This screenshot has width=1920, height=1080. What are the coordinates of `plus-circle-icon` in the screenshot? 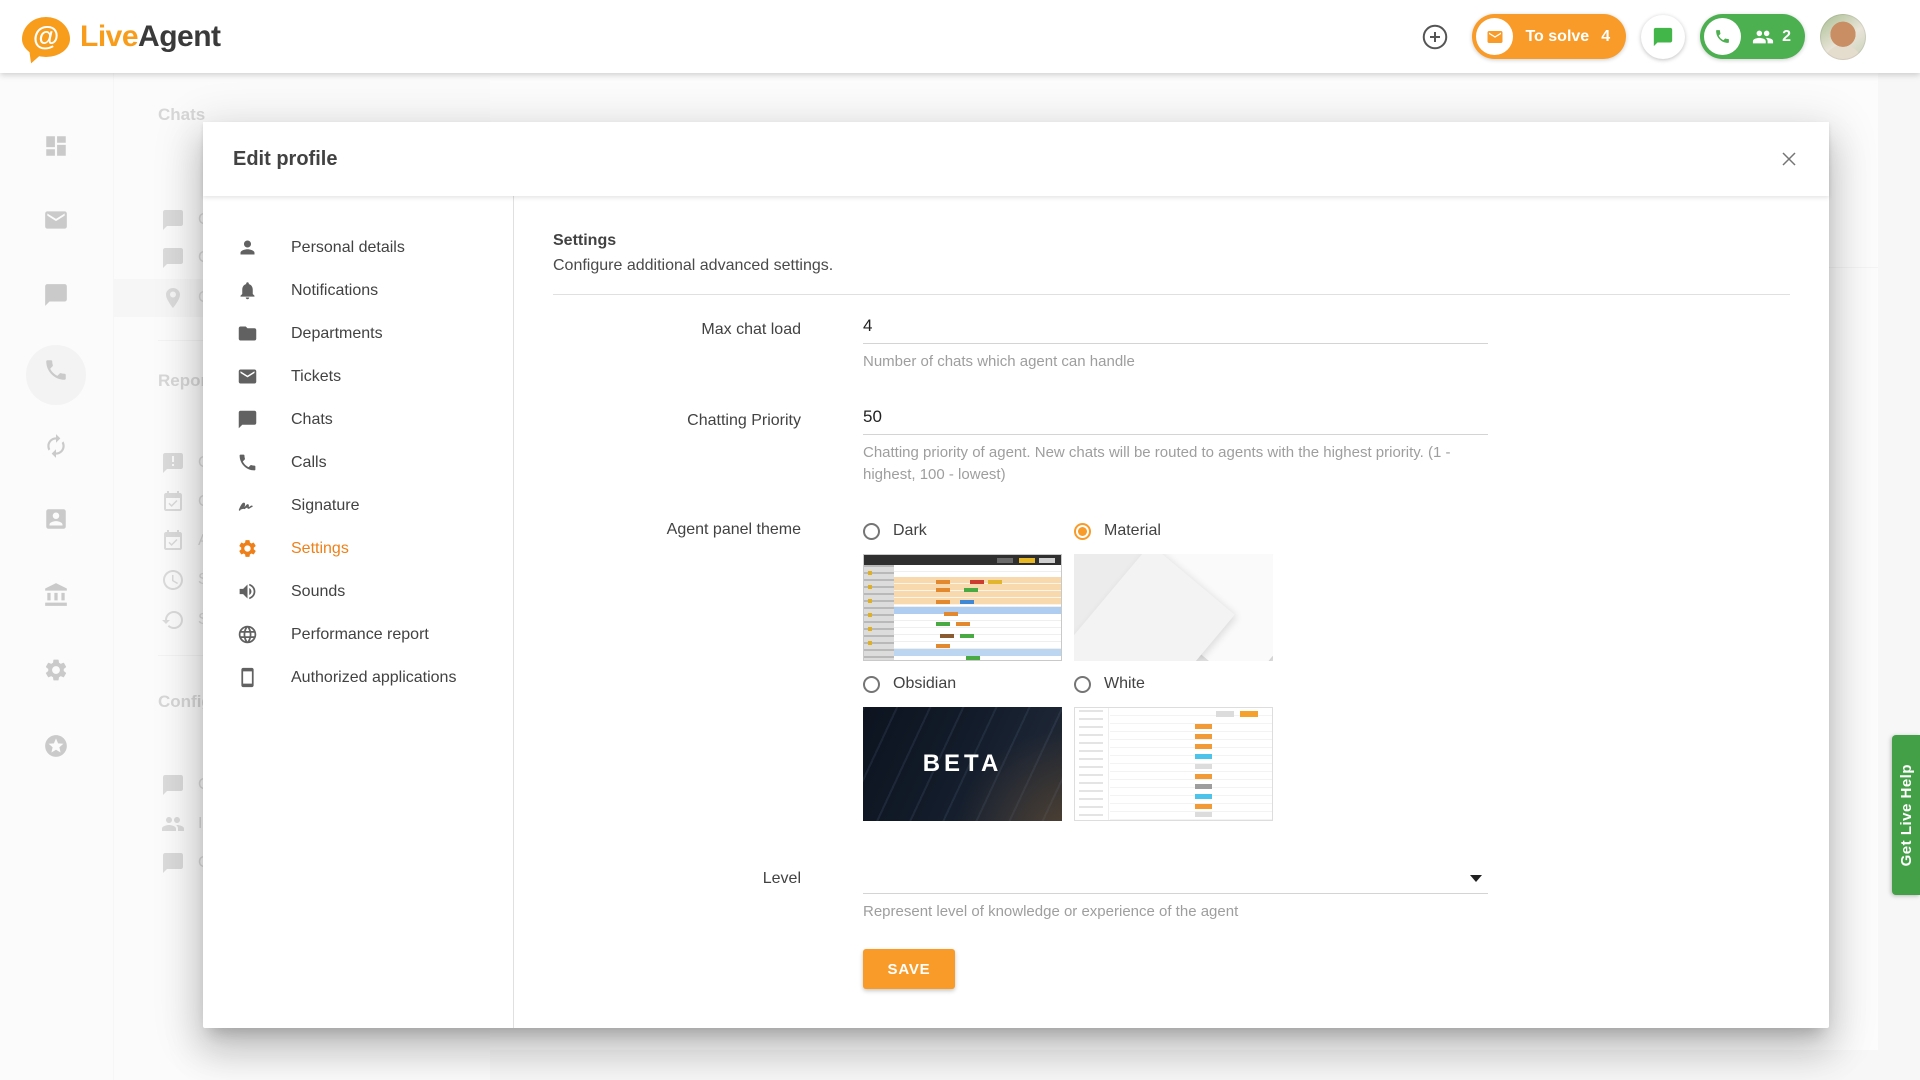 It's located at (1435, 36).